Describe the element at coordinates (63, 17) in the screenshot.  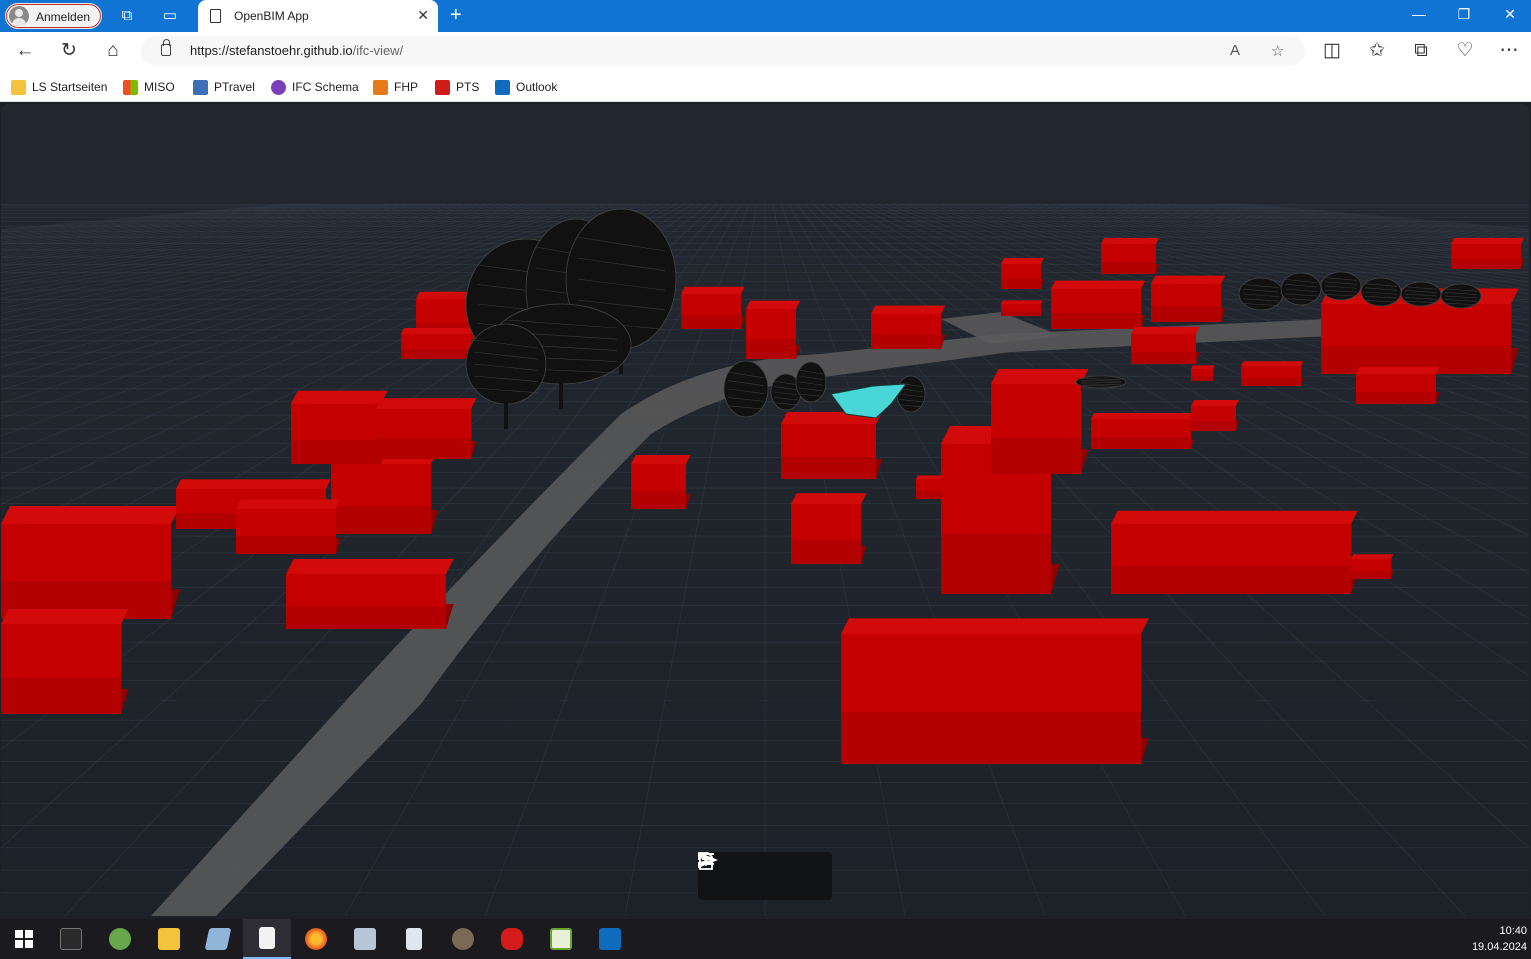
I see `profile-label: Anmelden` at that location.